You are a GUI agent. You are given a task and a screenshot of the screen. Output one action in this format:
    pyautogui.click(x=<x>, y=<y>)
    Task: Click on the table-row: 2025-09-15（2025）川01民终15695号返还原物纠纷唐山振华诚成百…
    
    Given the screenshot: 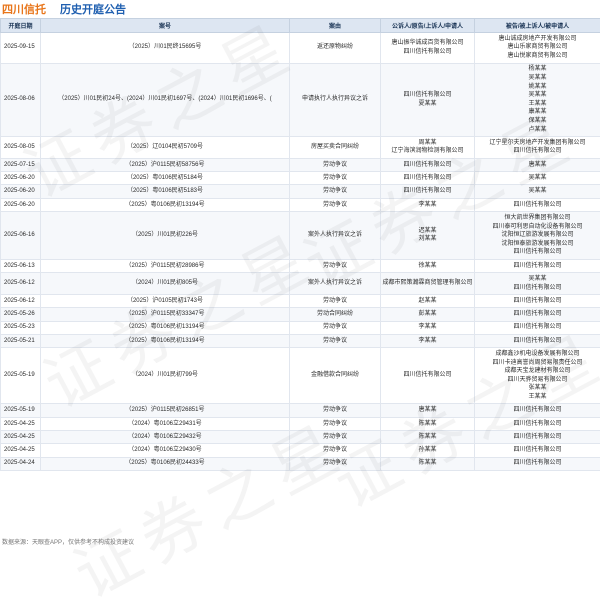 What is the action you would take?
    pyautogui.click(x=300, y=48)
    